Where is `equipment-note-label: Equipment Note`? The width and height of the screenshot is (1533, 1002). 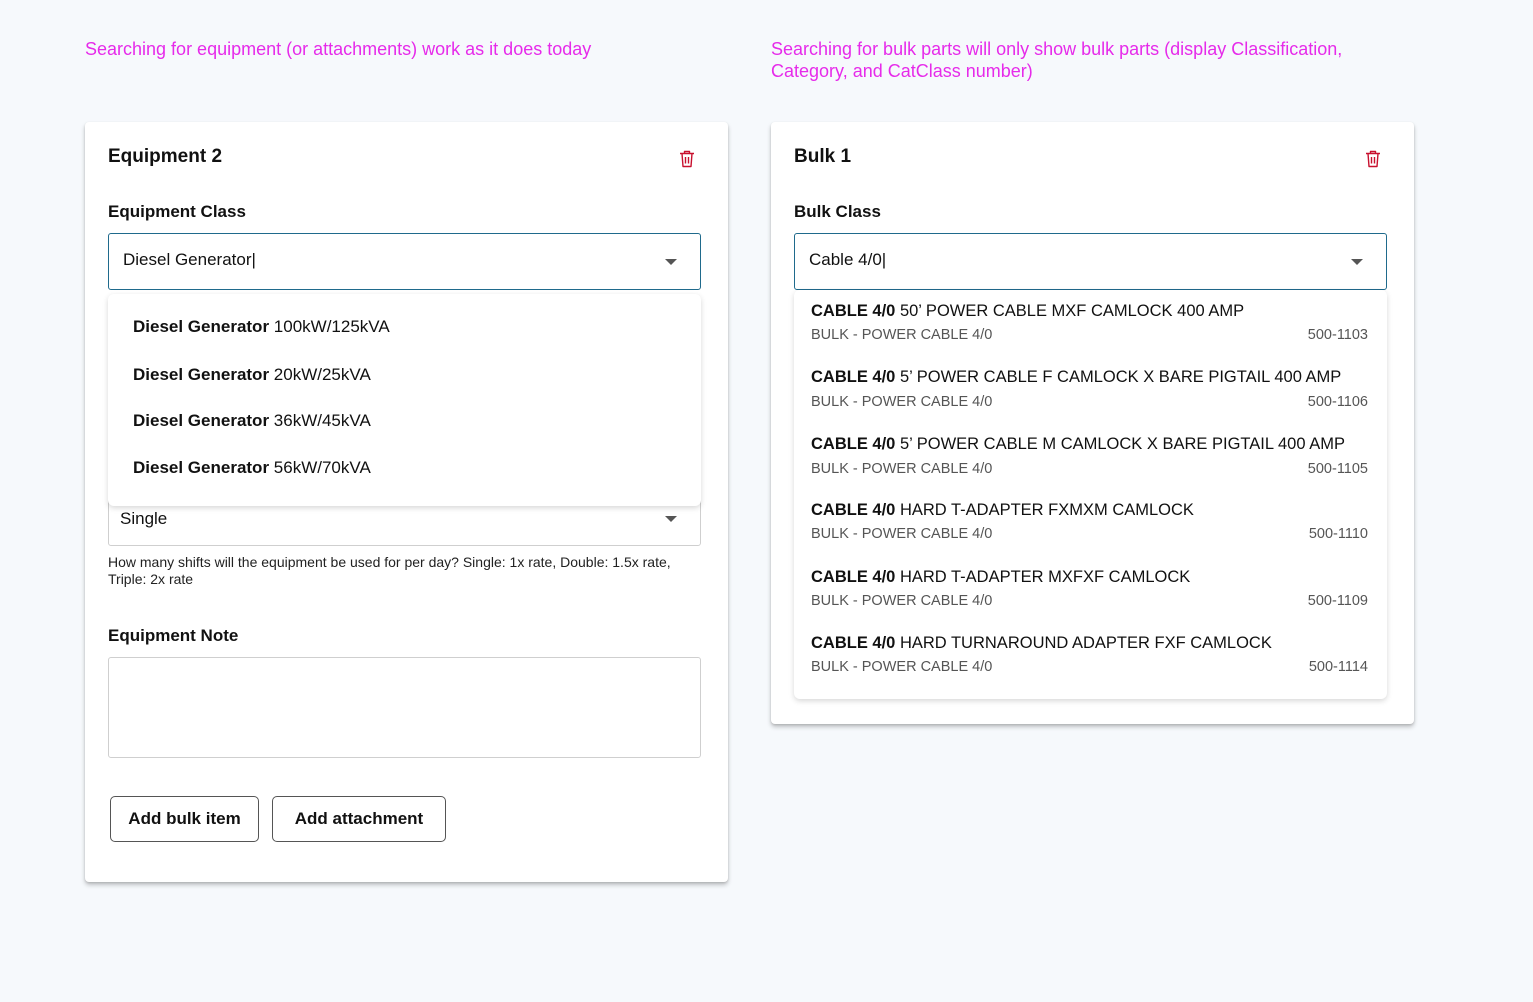
equipment-note-label: Equipment Note is located at coordinates (173, 635).